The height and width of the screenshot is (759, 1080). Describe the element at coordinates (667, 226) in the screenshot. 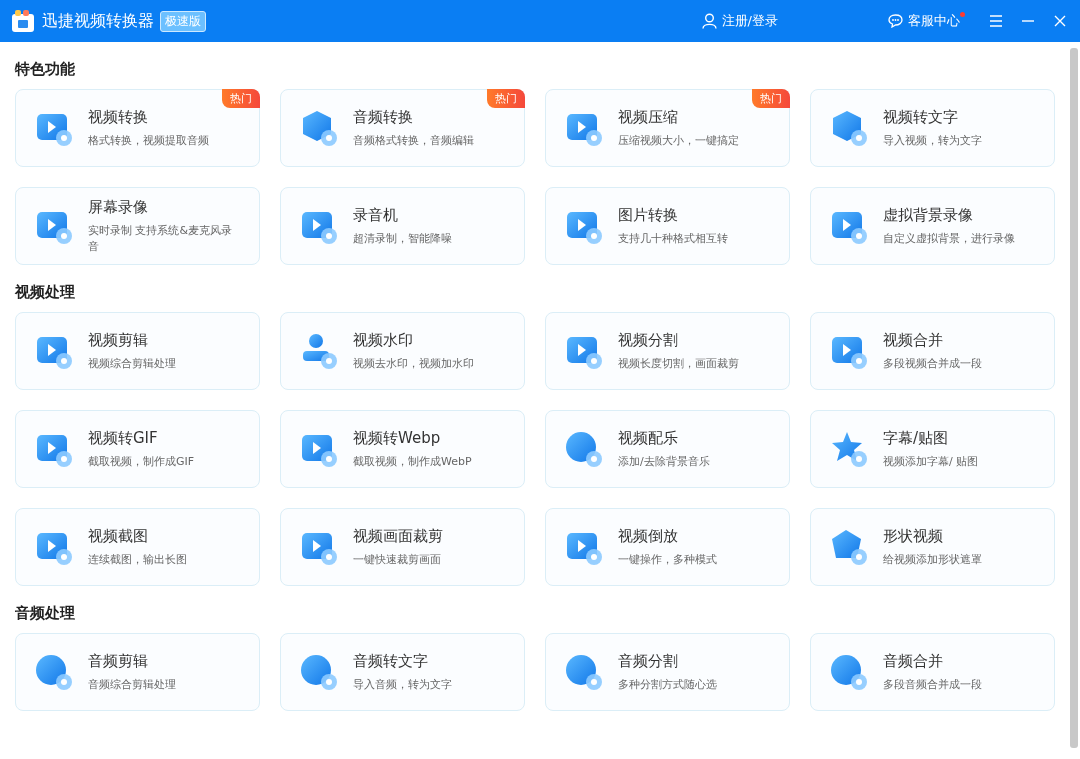

I see `feature-card: 图片转换 支持几十种格式相互转` at that location.